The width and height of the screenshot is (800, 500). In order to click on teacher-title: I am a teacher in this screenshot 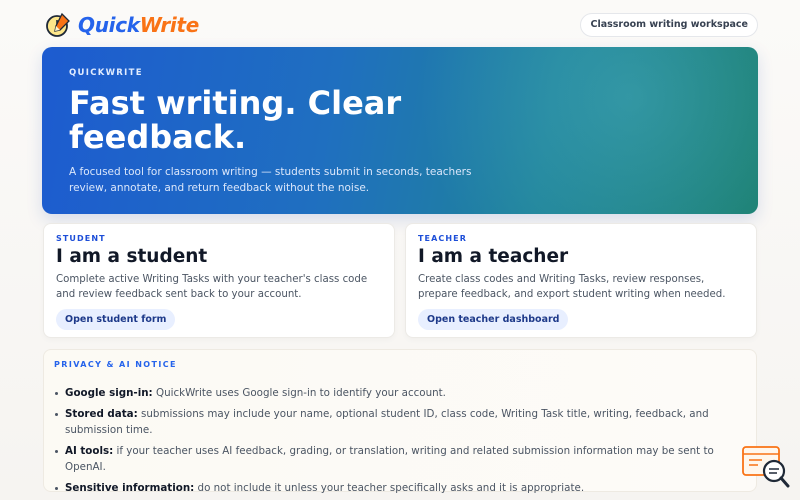, I will do `click(493, 256)`.